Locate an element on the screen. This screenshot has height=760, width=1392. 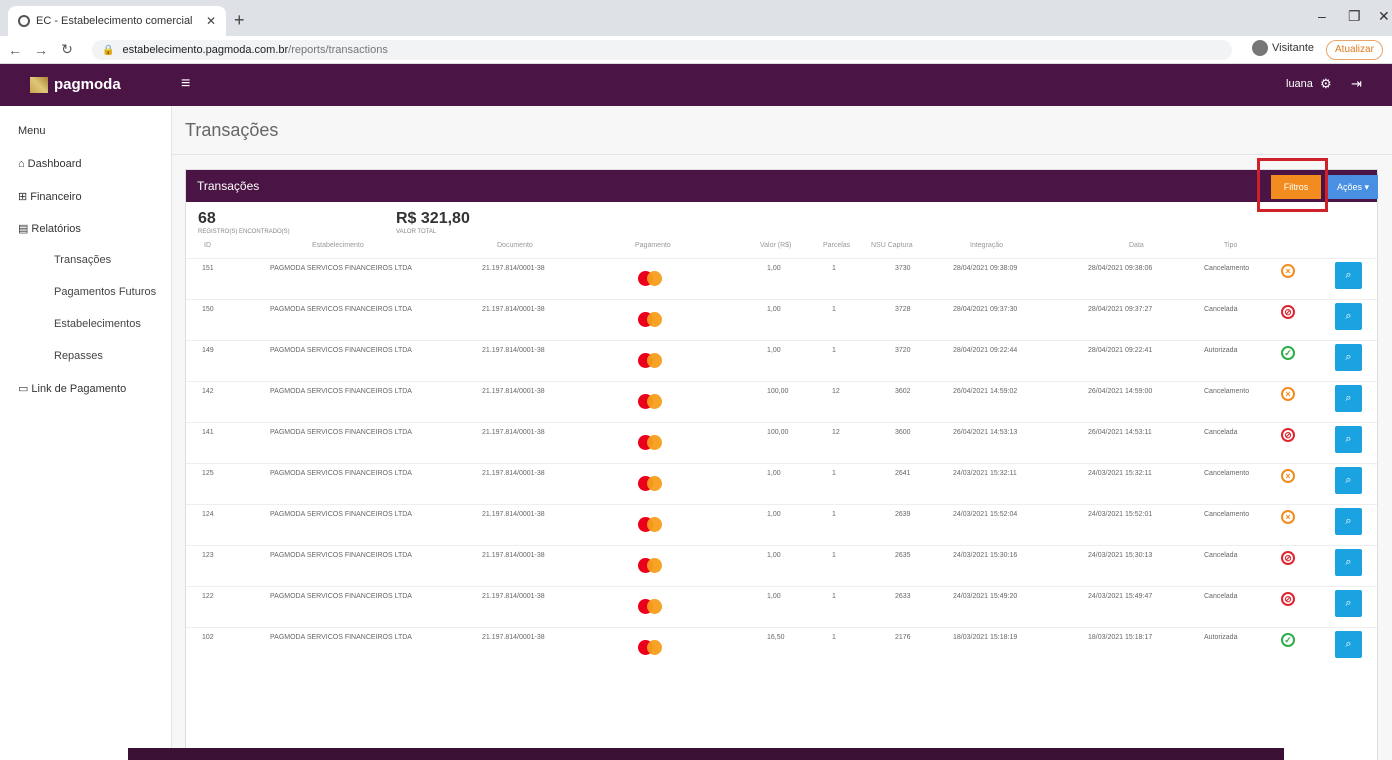
profile-button: Visitante is located at coordinates (1283, 48).